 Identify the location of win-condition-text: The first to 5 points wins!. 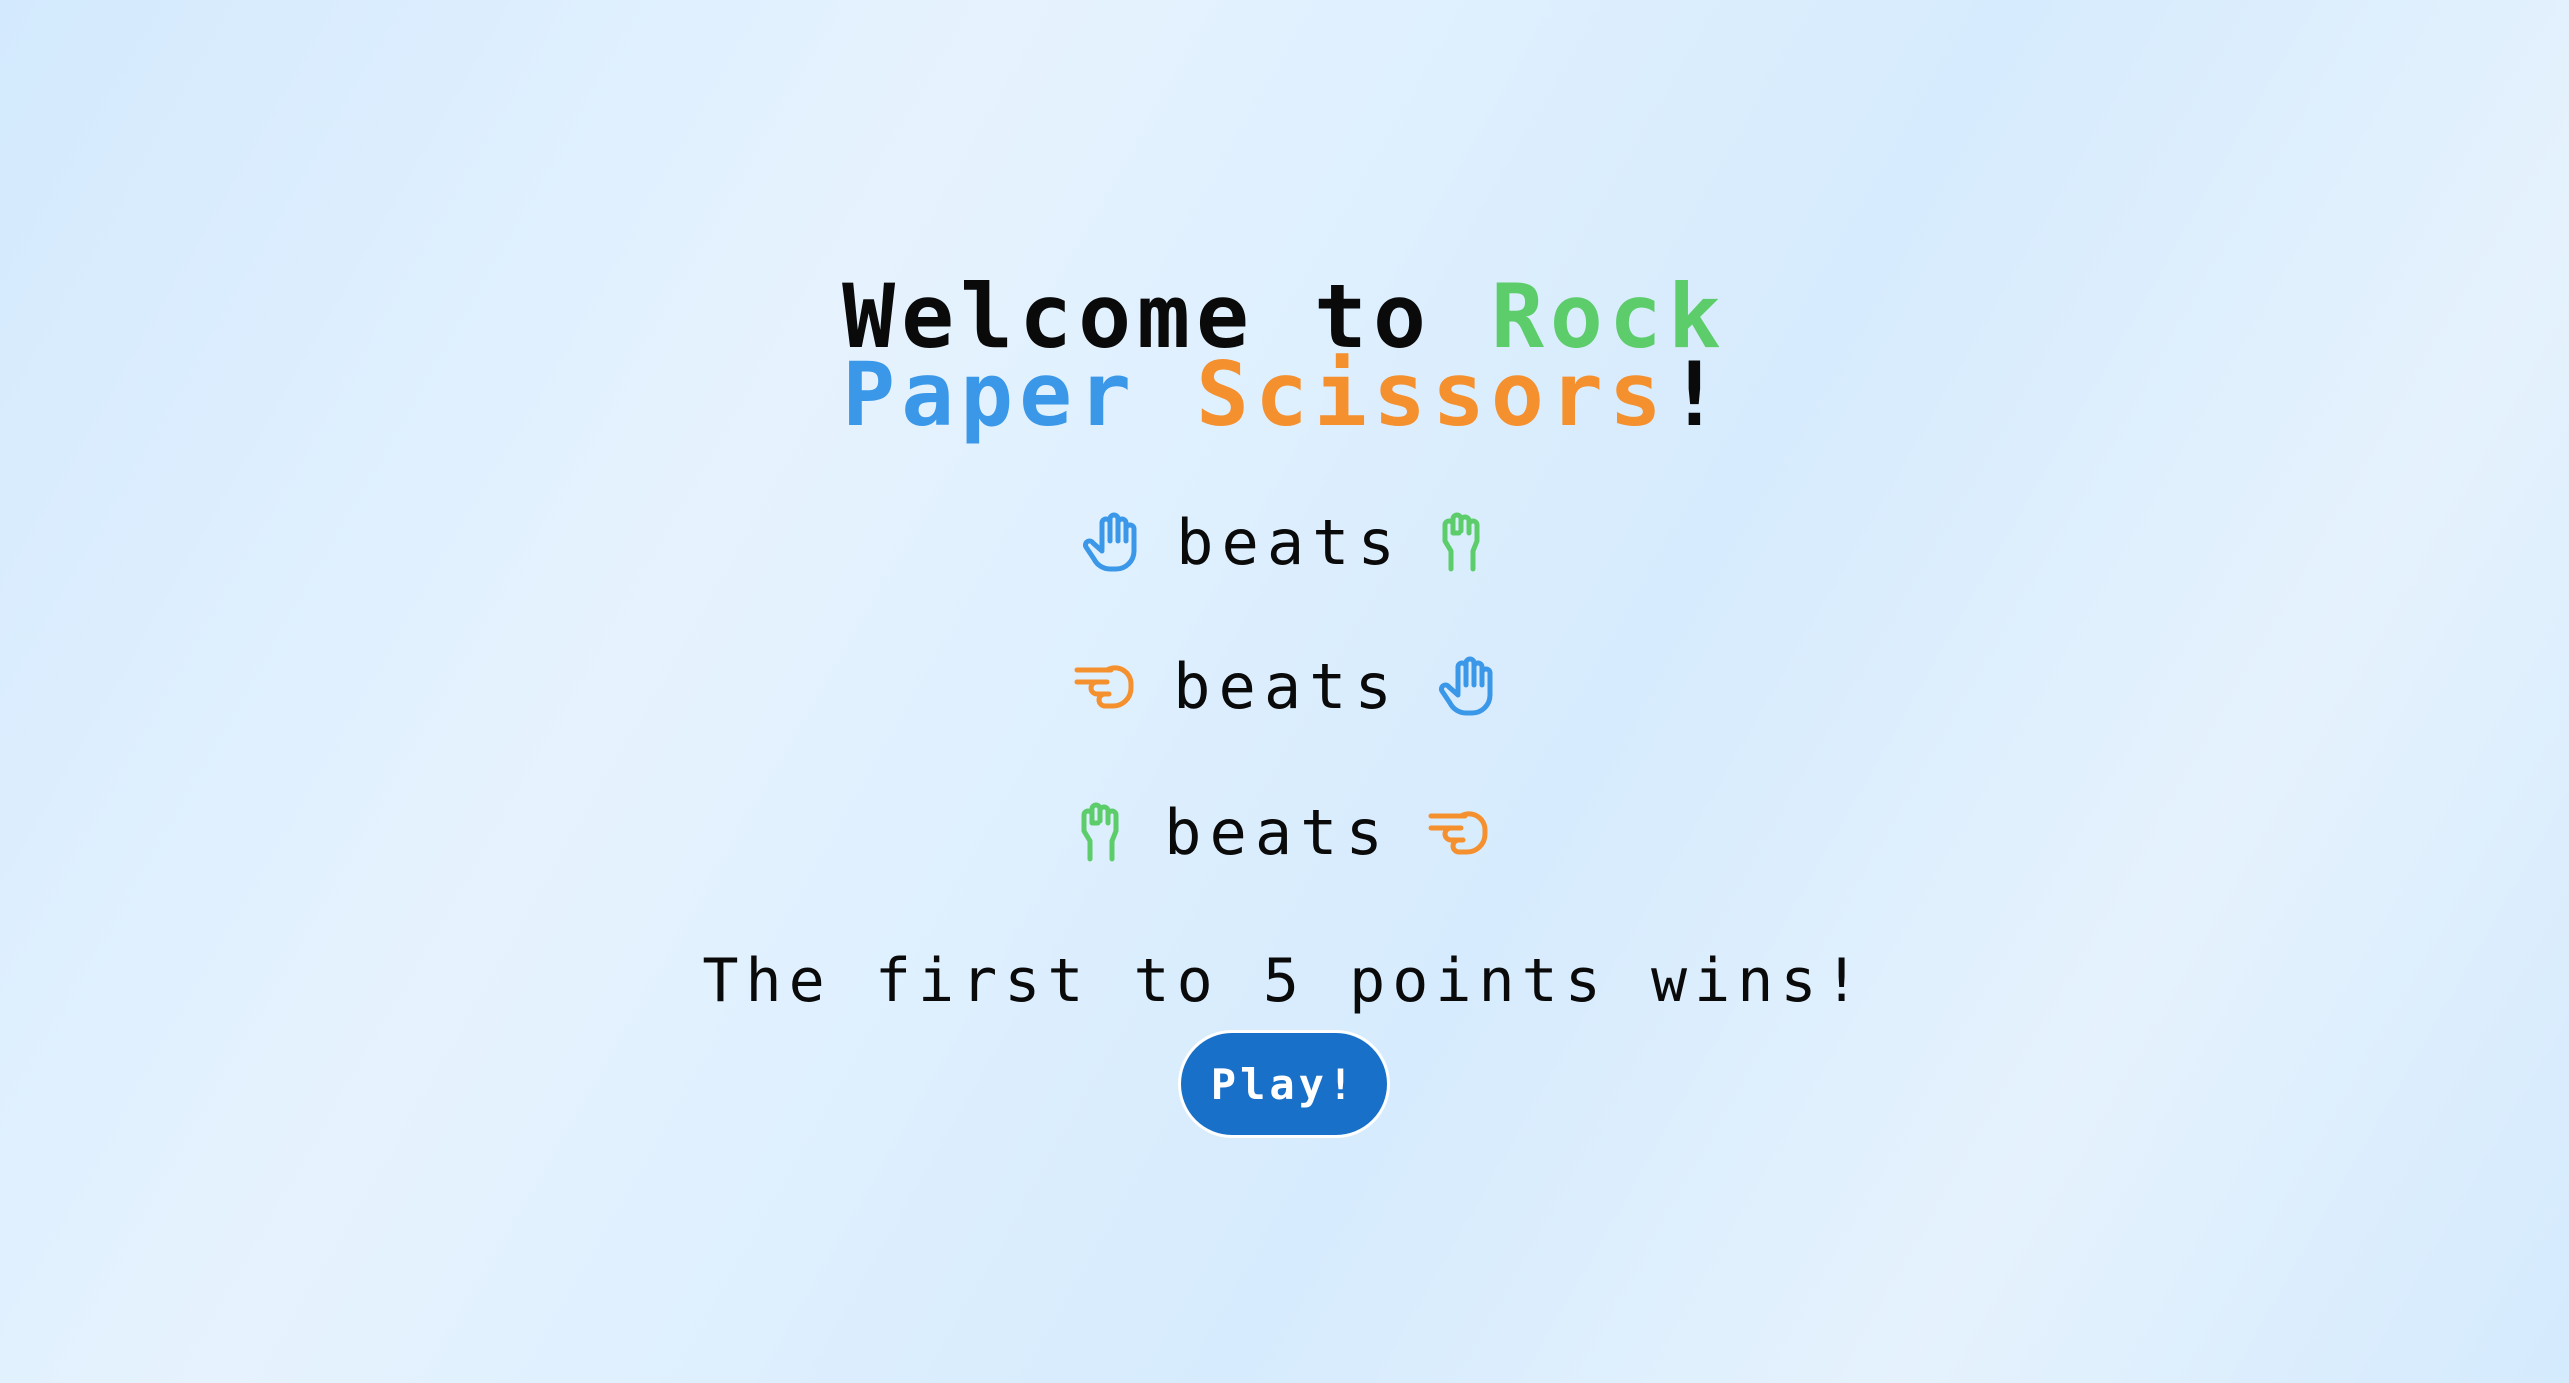
(1284, 981).